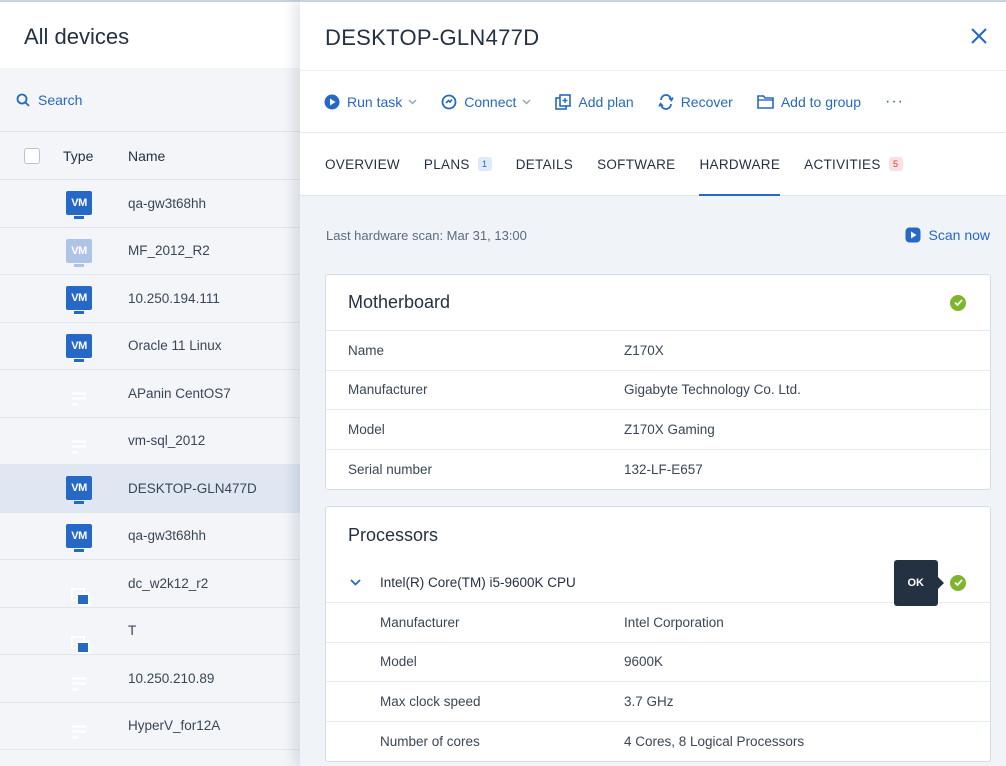 This screenshot has width=1006, height=766. I want to click on device-name: vm-sql_2012, so click(167, 441).